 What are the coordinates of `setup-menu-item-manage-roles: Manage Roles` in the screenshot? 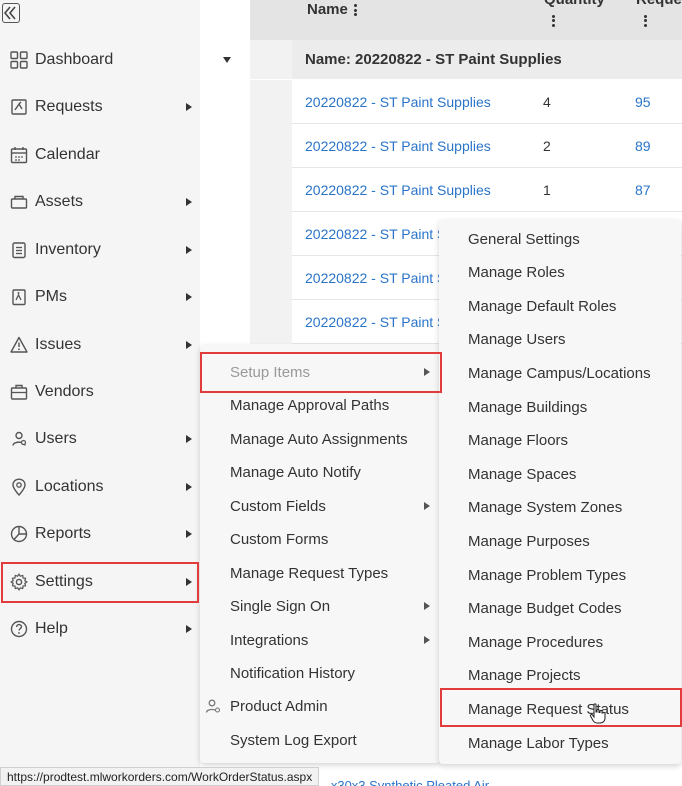 It's located at (560, 273).